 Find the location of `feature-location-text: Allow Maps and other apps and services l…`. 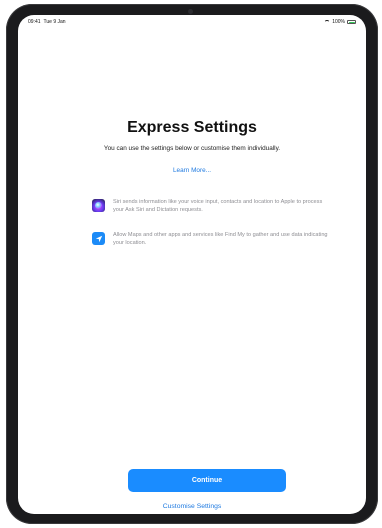

feature-location-text: Allow Maps and other apps and services l… is located at coordinates (220, 239).